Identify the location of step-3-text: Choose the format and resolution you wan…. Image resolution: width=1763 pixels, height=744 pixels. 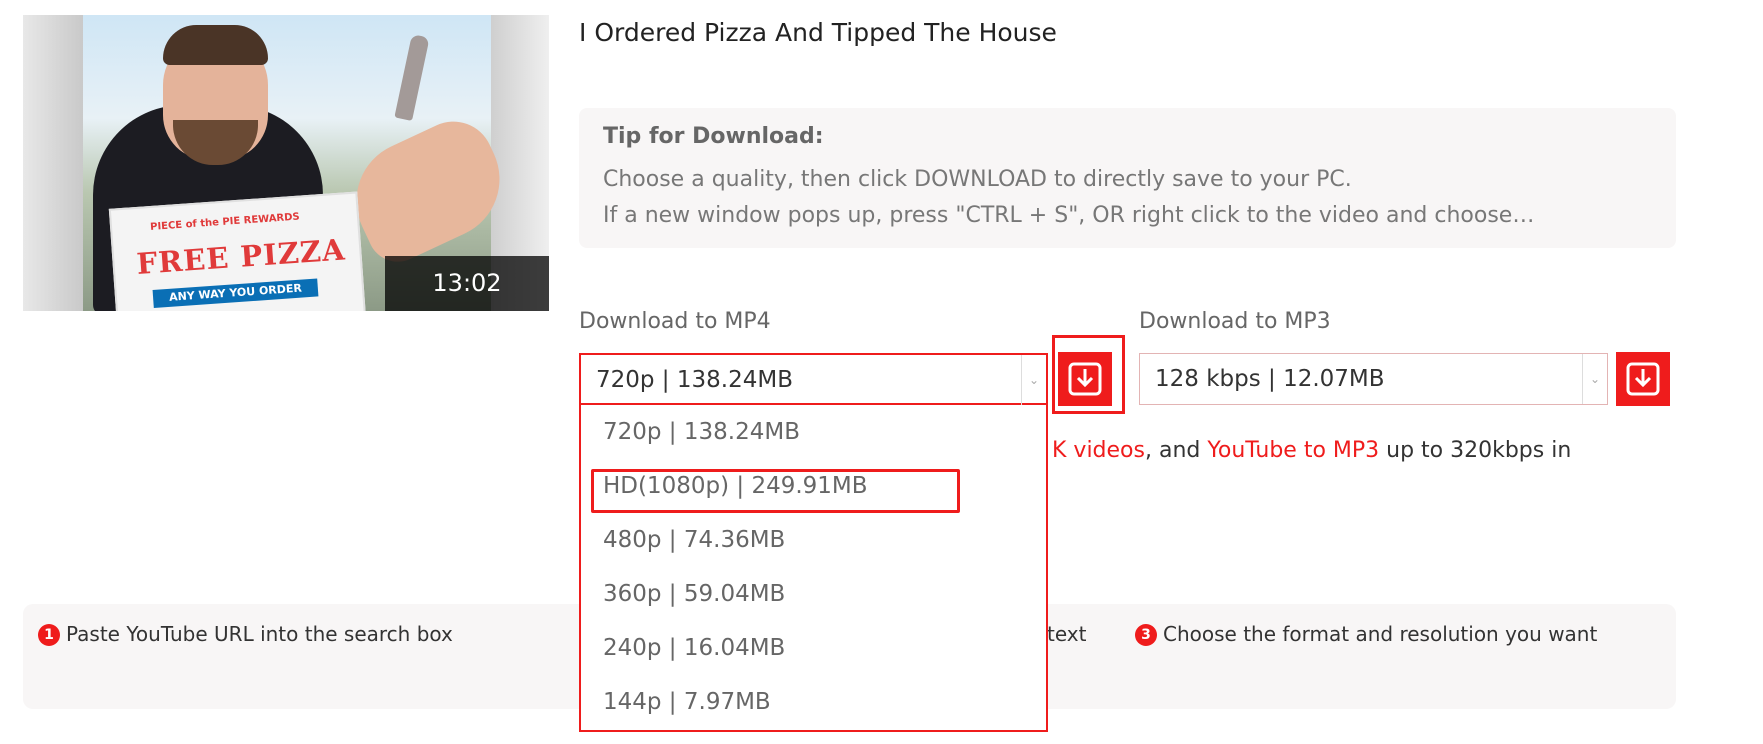
(1380, 634).